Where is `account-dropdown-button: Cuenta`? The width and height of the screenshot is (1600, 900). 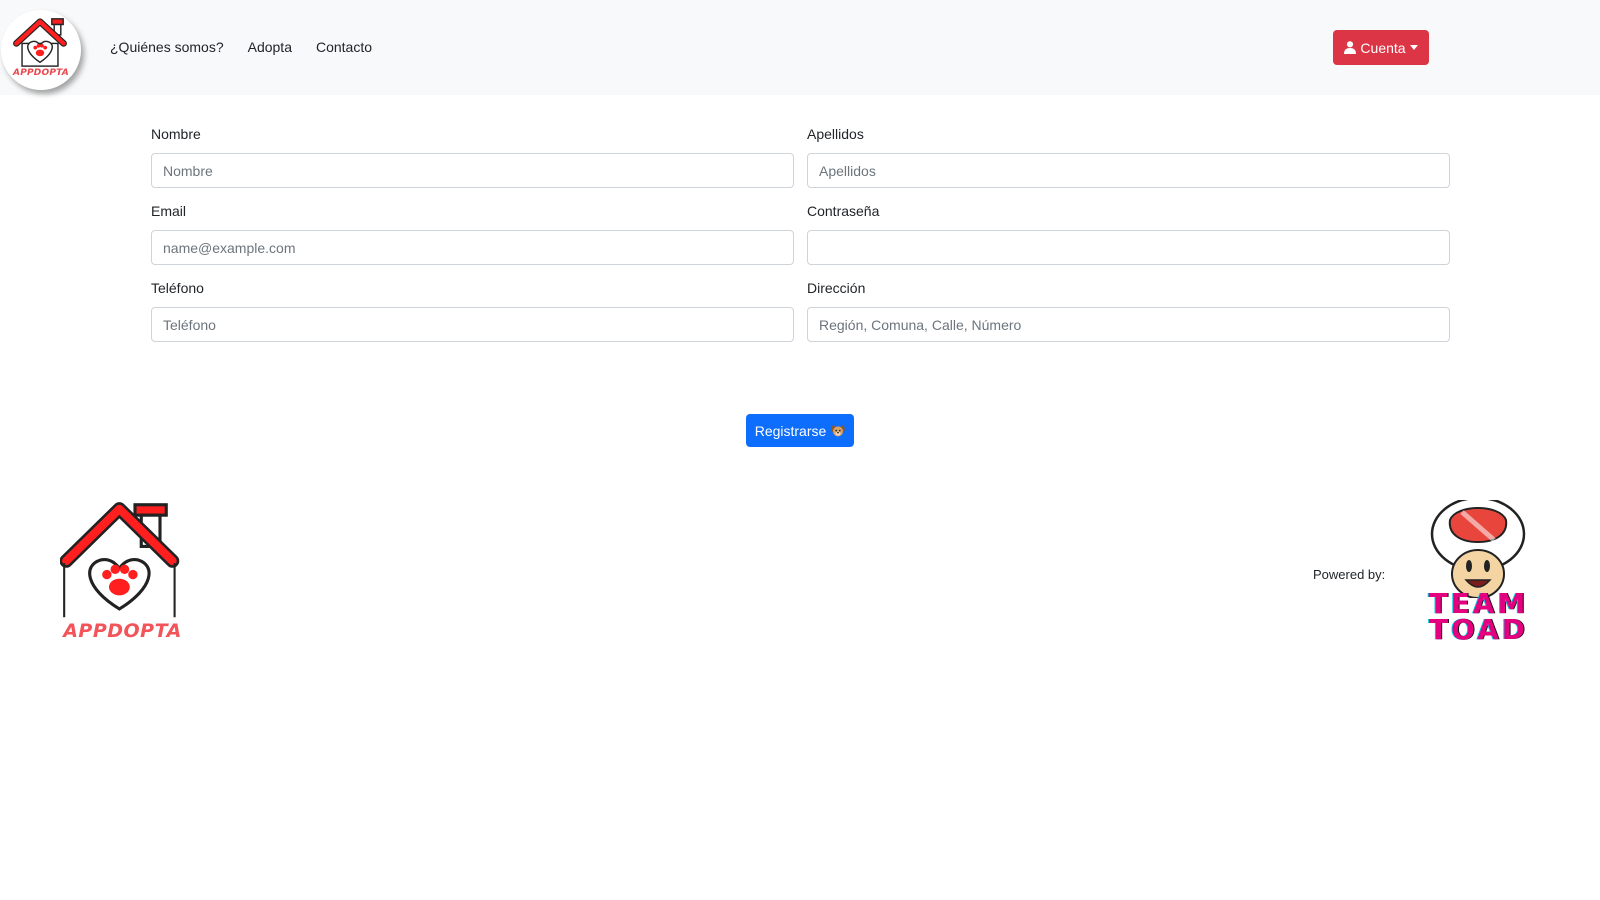
account-dropdown-button: Cuenta is located at coordinates (1381, 47).